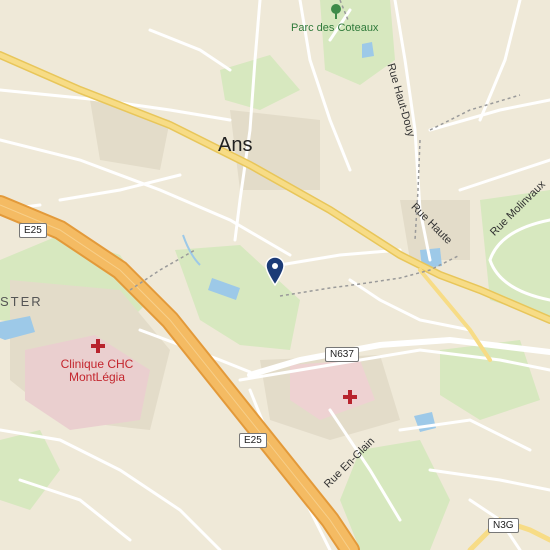 The height and width of the screenshot is (550, 550). Describe the element at coordinates (503, 525) in the screenshot. I see `road-shield-n3g: N3G` at that location.